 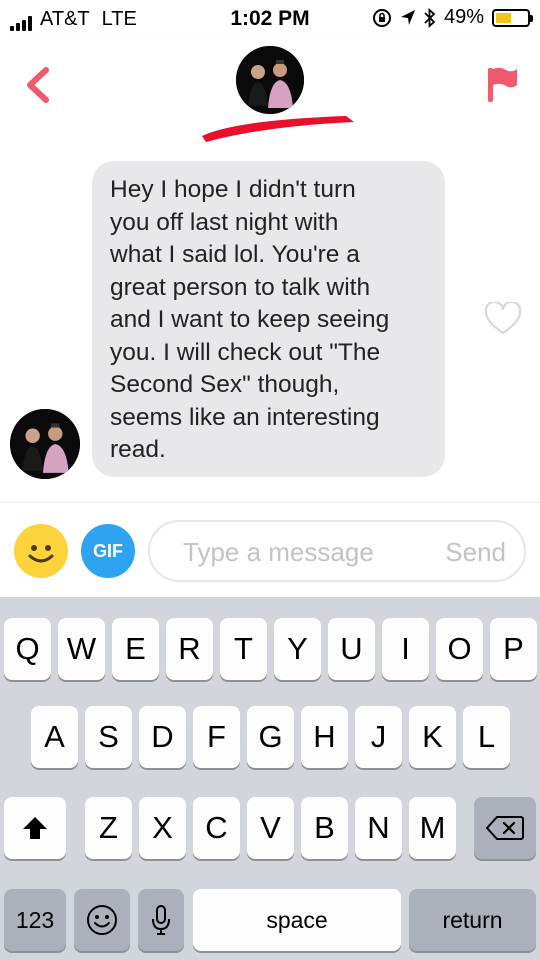 What do you see at coordinates (512, 17) in the screenshot?
I see `battery-icon` at bounding box center [512, 17].